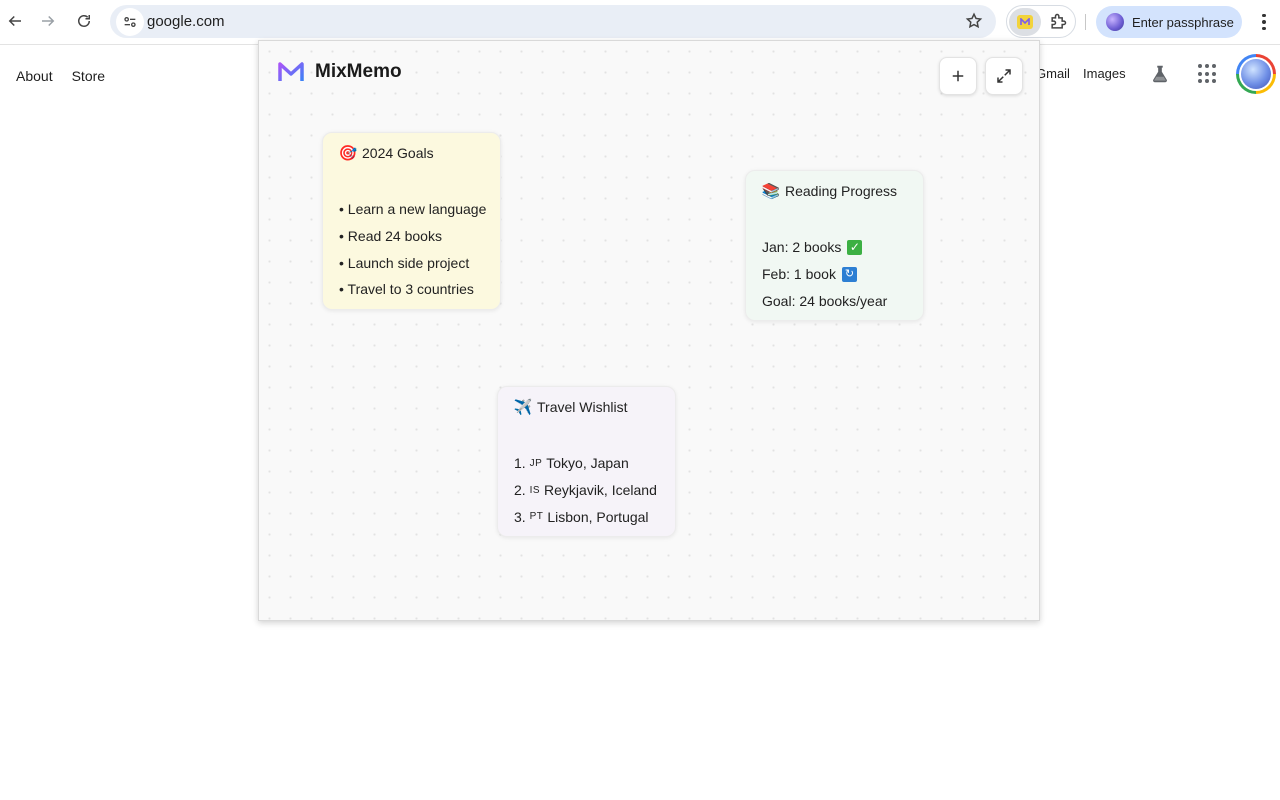 The image size is (1280, 800). Describe the element at coordinates (60, 76) in the screenshot. I see `google-left-nav: About Store` at that location.